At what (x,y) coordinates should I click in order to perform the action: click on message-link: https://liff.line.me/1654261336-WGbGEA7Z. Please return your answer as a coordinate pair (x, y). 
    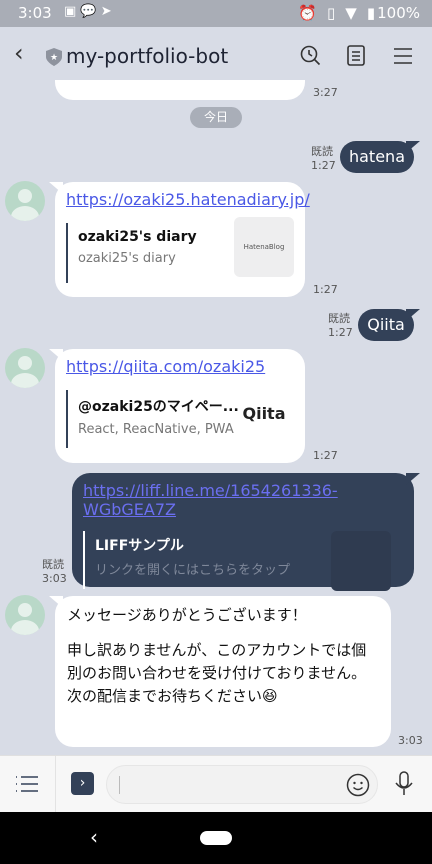
    Looking at the image, I should click on (210, 500).